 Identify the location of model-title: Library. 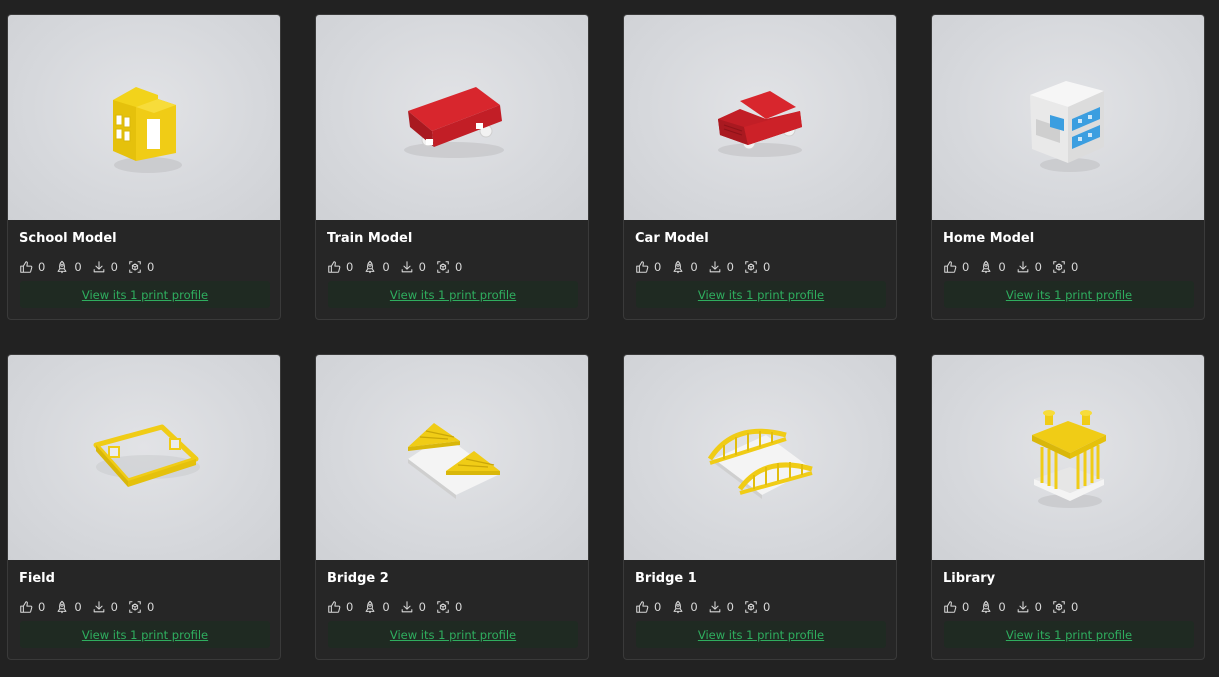
(969, 578).